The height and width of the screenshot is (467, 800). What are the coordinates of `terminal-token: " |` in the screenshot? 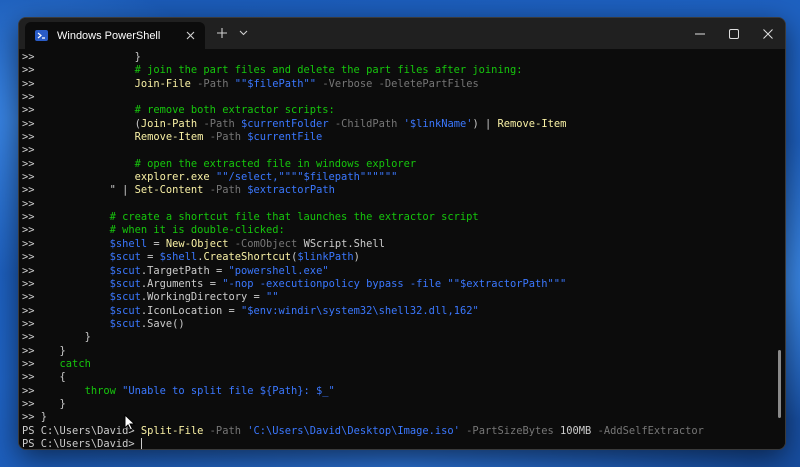 It's located at (122, 190).